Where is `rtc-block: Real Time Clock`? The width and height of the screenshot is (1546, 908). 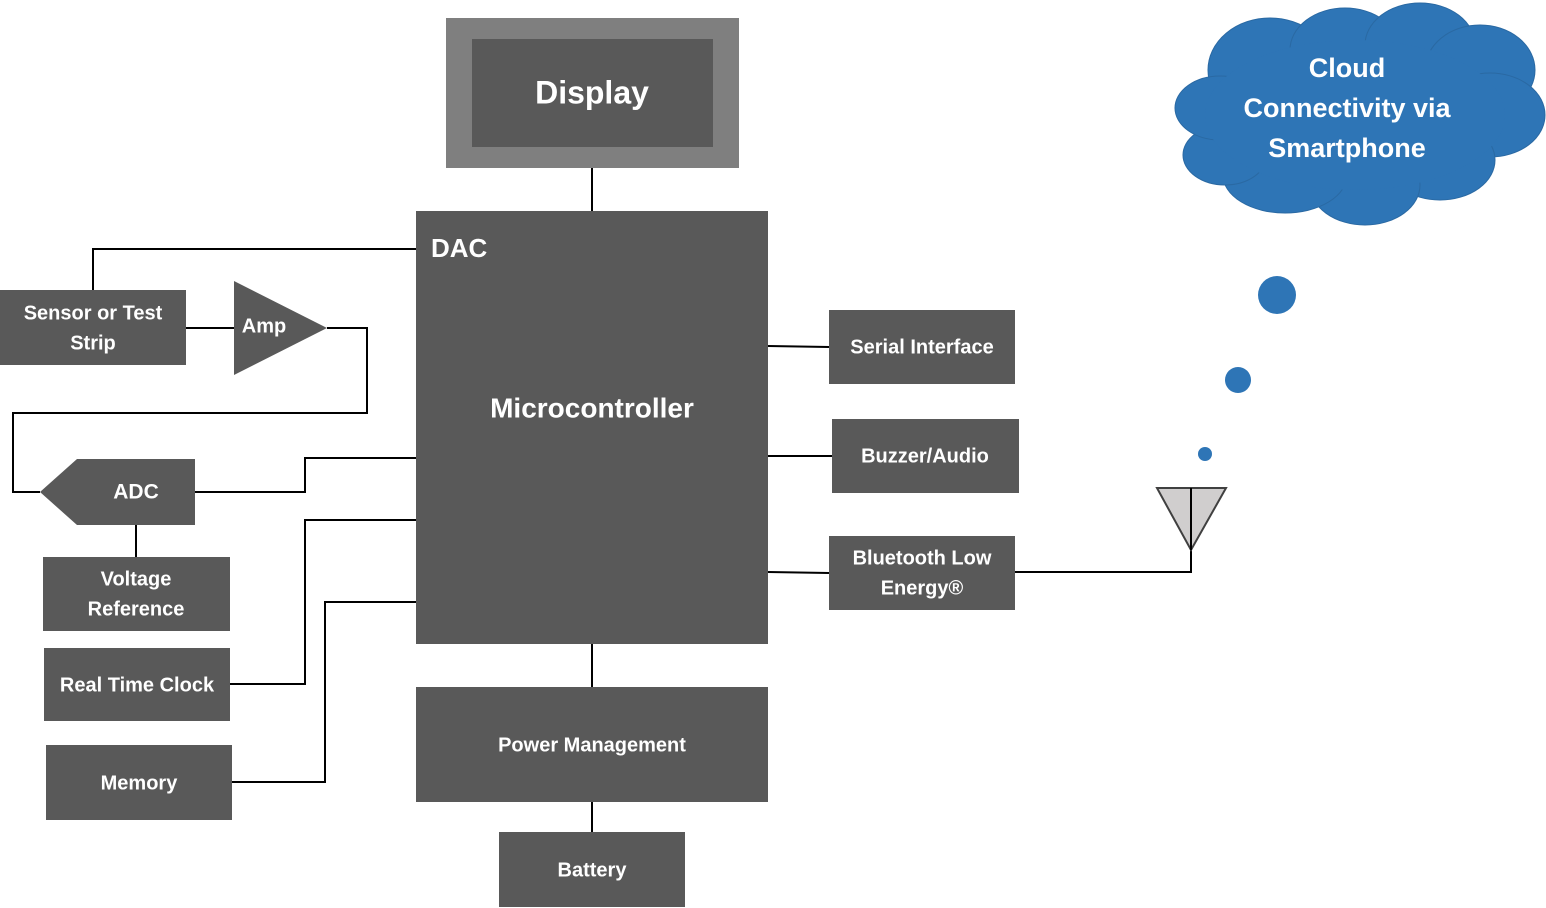 rtc-block: Real Time Clock is located at coordinates (137, 684).